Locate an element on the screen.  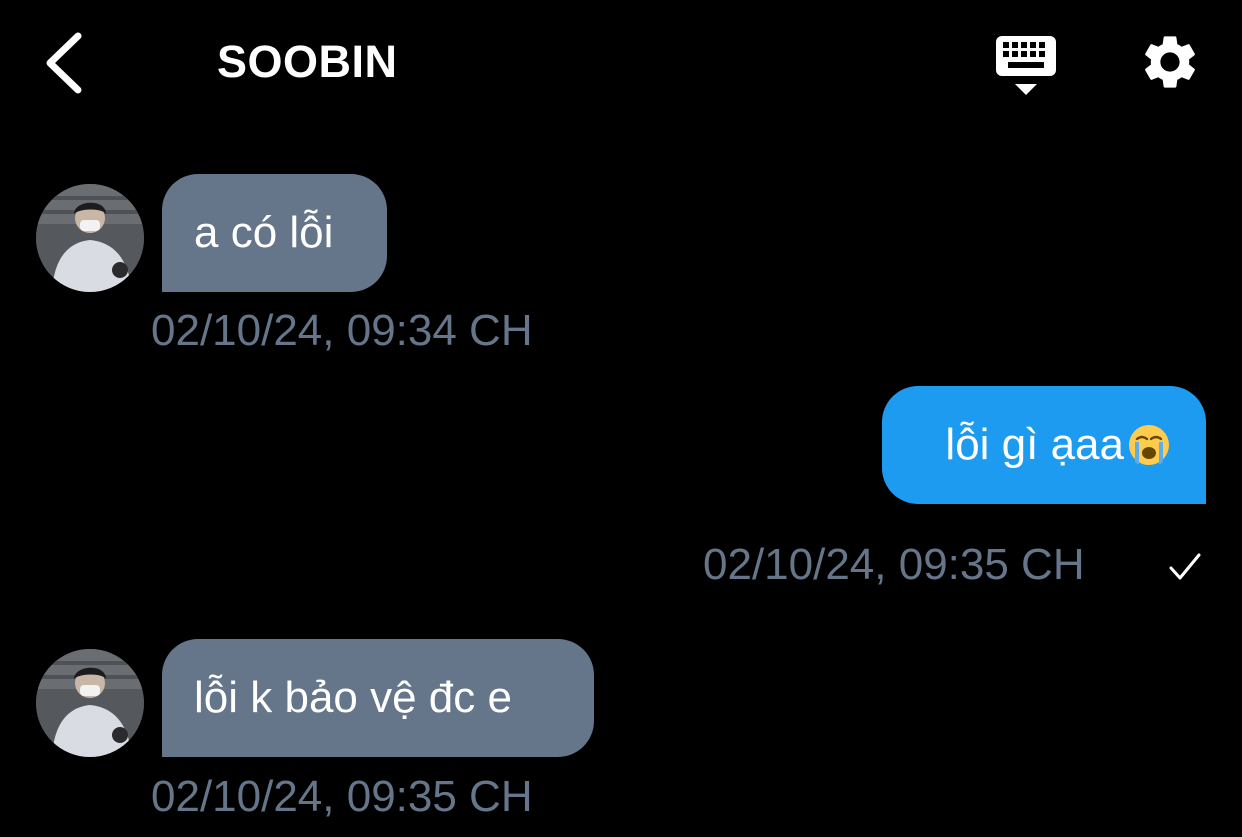
keyboard-button is located at coordinates (1026, 66).